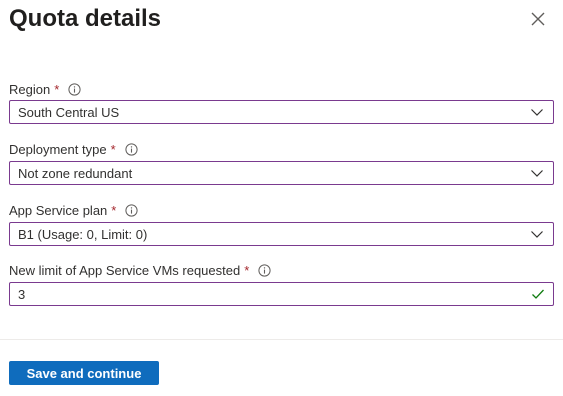  Describe the element at coordinates (281, 270) in the screenshot. I see `new-limit-label-row: New limit of App Service VMs requested *` at that location.